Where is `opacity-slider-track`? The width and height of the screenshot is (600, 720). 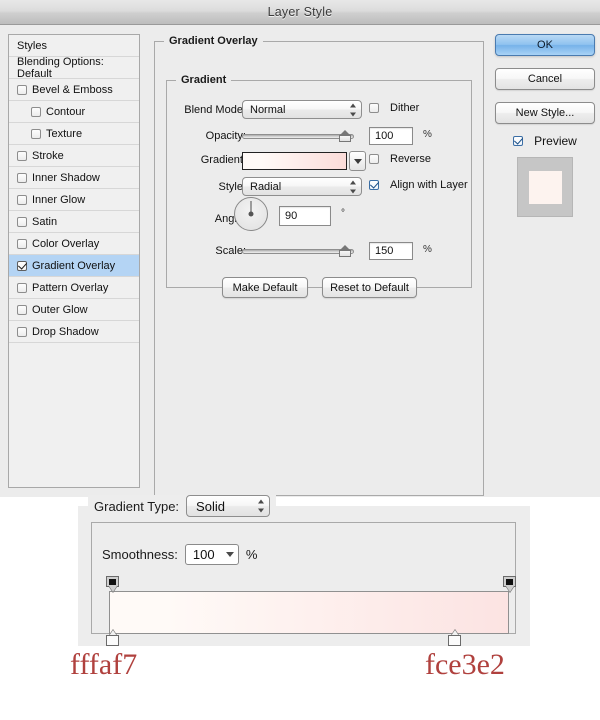
opacity-slider-track is located at coordinates (298, 136).